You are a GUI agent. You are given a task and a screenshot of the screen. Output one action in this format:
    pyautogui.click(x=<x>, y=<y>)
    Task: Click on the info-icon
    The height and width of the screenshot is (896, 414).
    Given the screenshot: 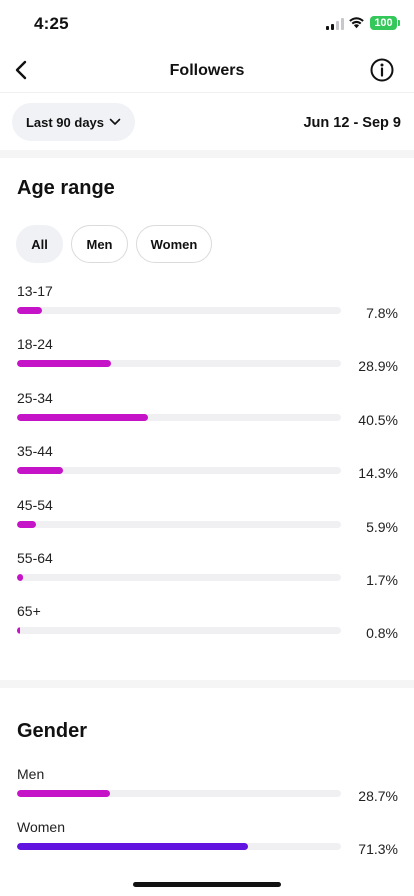 What is the action you would take?
    pyautogui.click(x=382, y=70)
    